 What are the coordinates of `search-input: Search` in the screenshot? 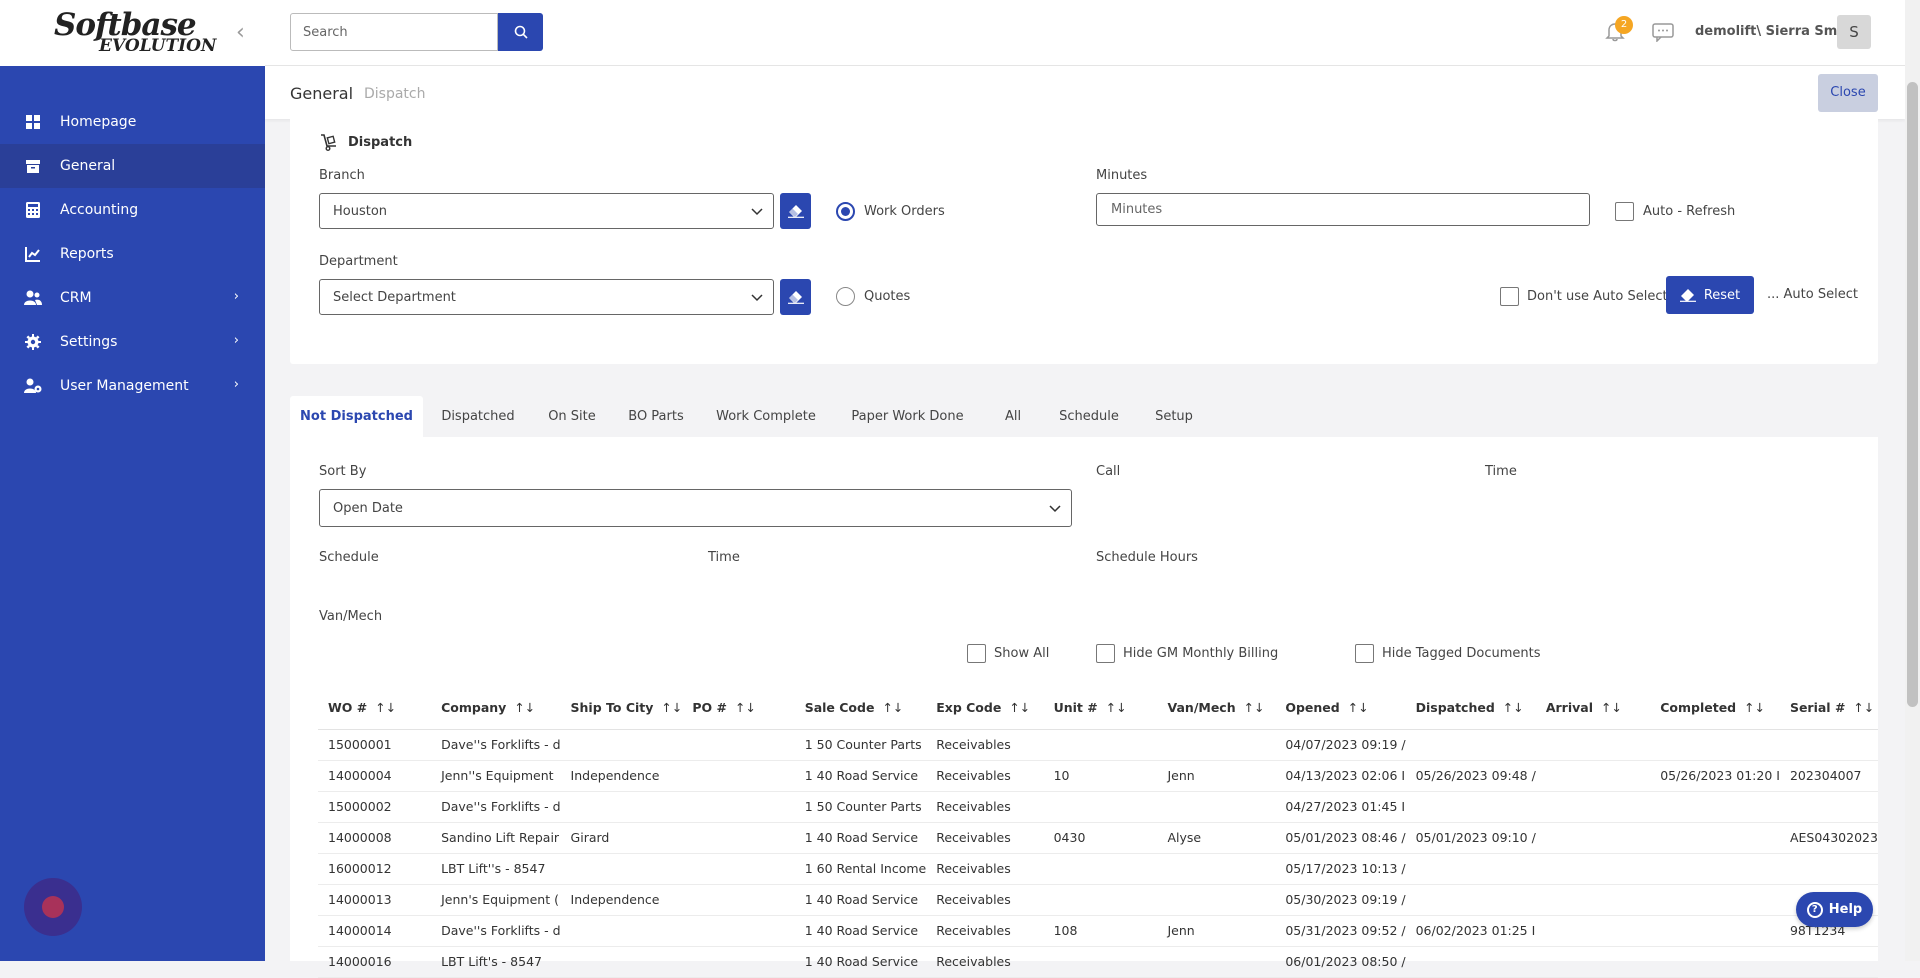 It's located at (394, 32).